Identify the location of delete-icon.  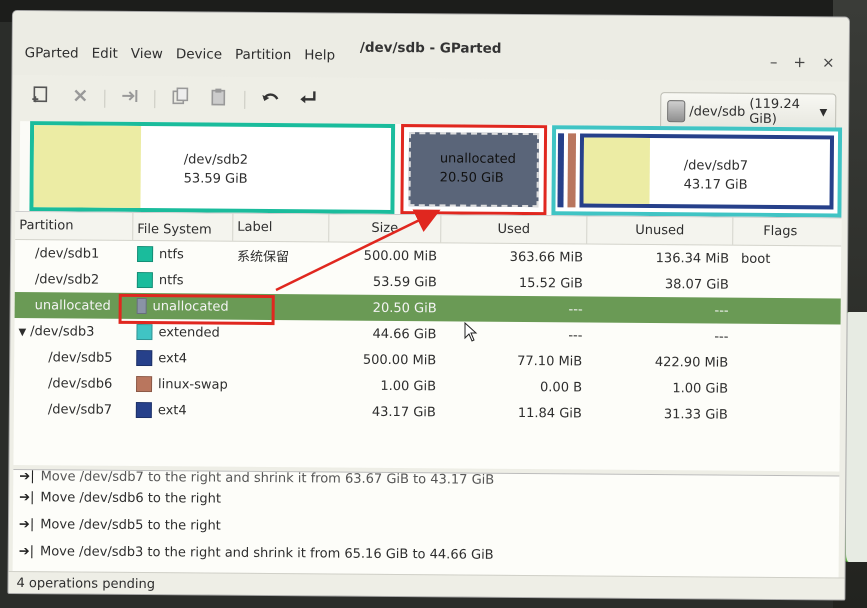
(80, 95).